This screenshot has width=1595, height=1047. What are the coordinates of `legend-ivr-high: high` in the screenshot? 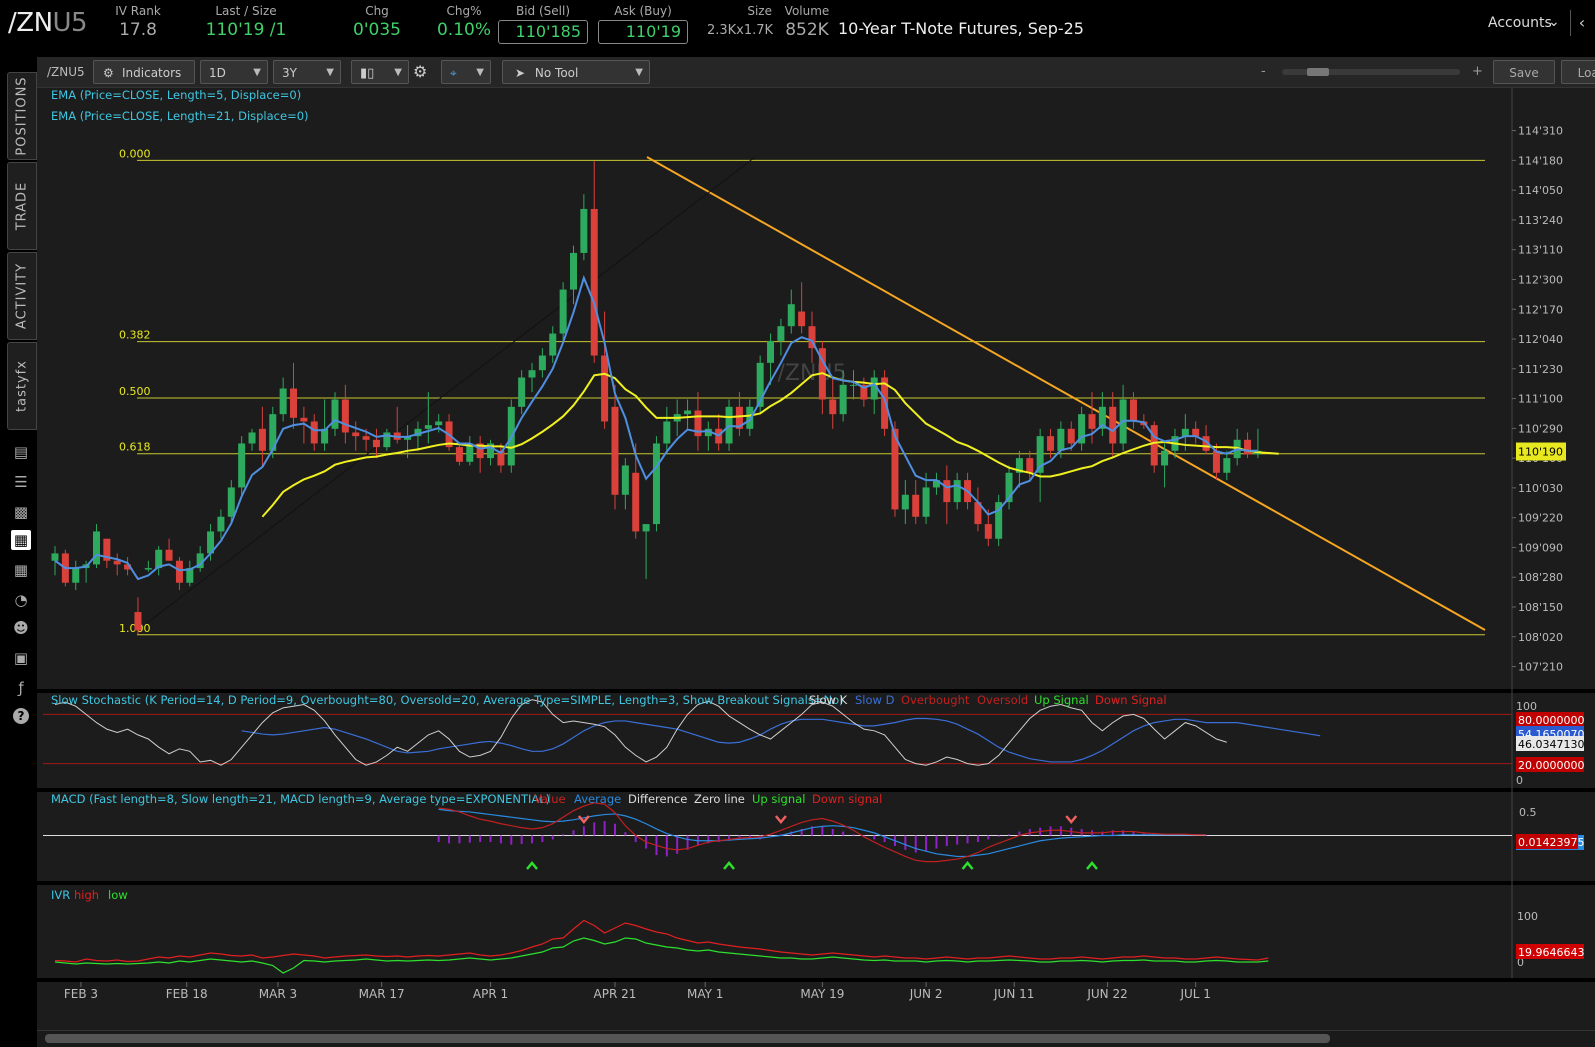 It's located at (86, 895).